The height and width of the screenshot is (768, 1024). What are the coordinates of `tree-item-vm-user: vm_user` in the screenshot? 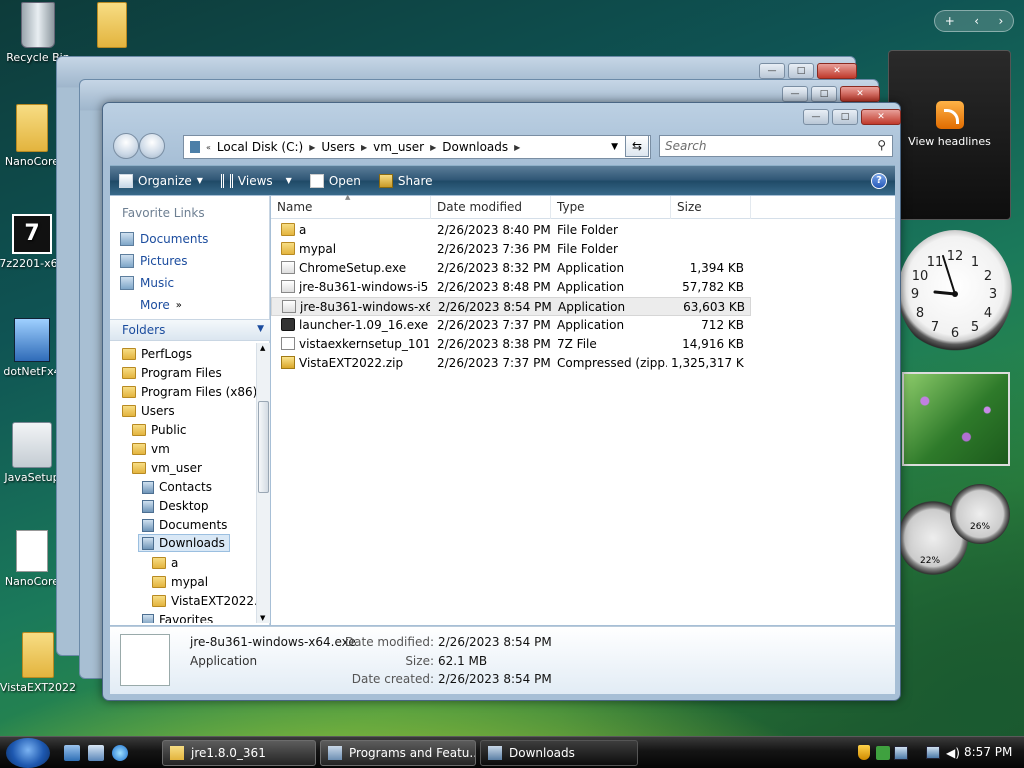 It's located at (167, 468).